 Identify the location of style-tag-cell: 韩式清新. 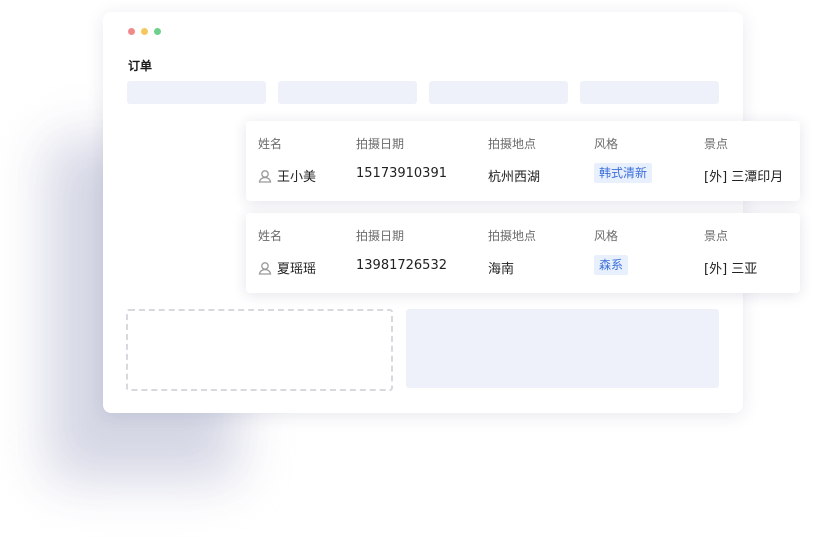
(623, 173).